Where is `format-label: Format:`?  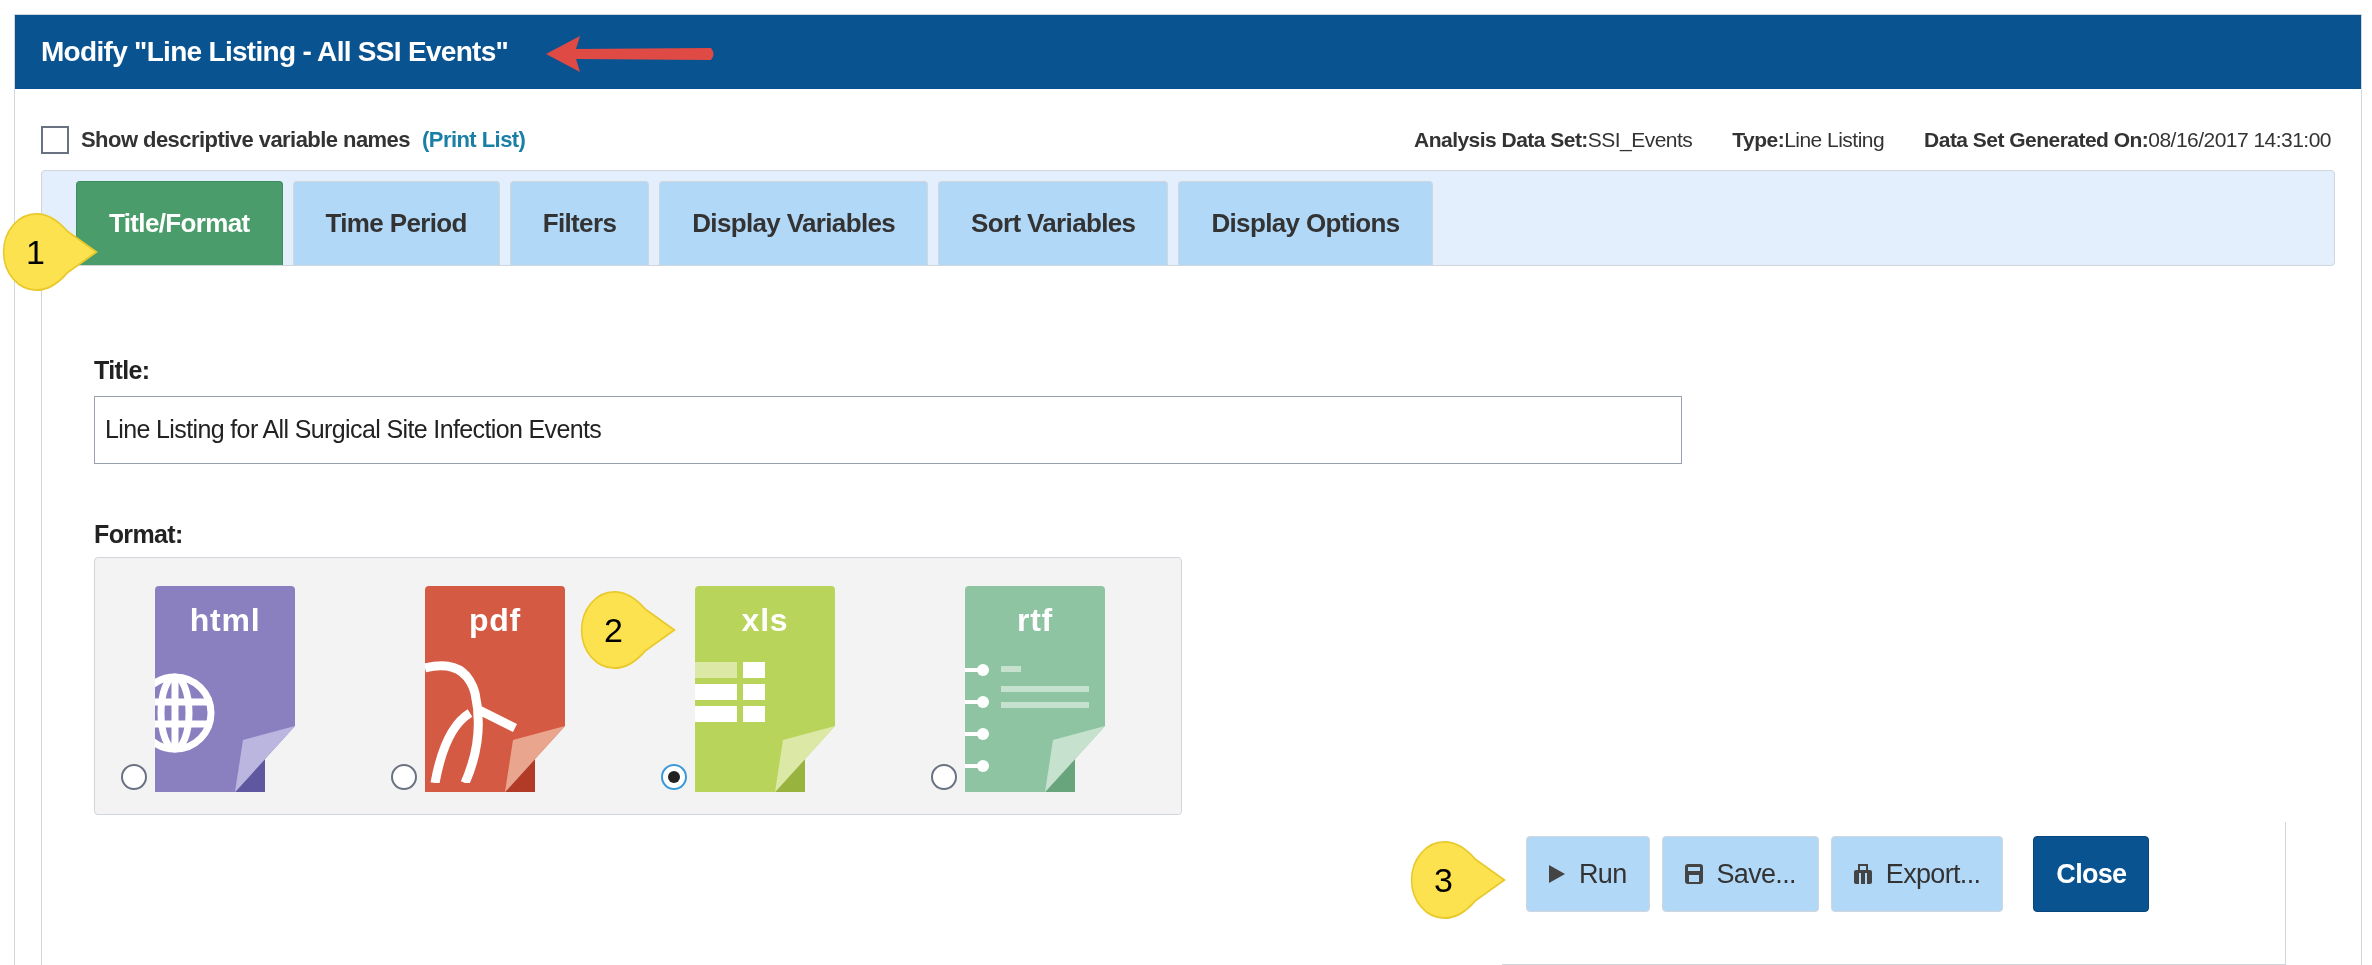 format-label: Format: is located at coordinates (139, 534).